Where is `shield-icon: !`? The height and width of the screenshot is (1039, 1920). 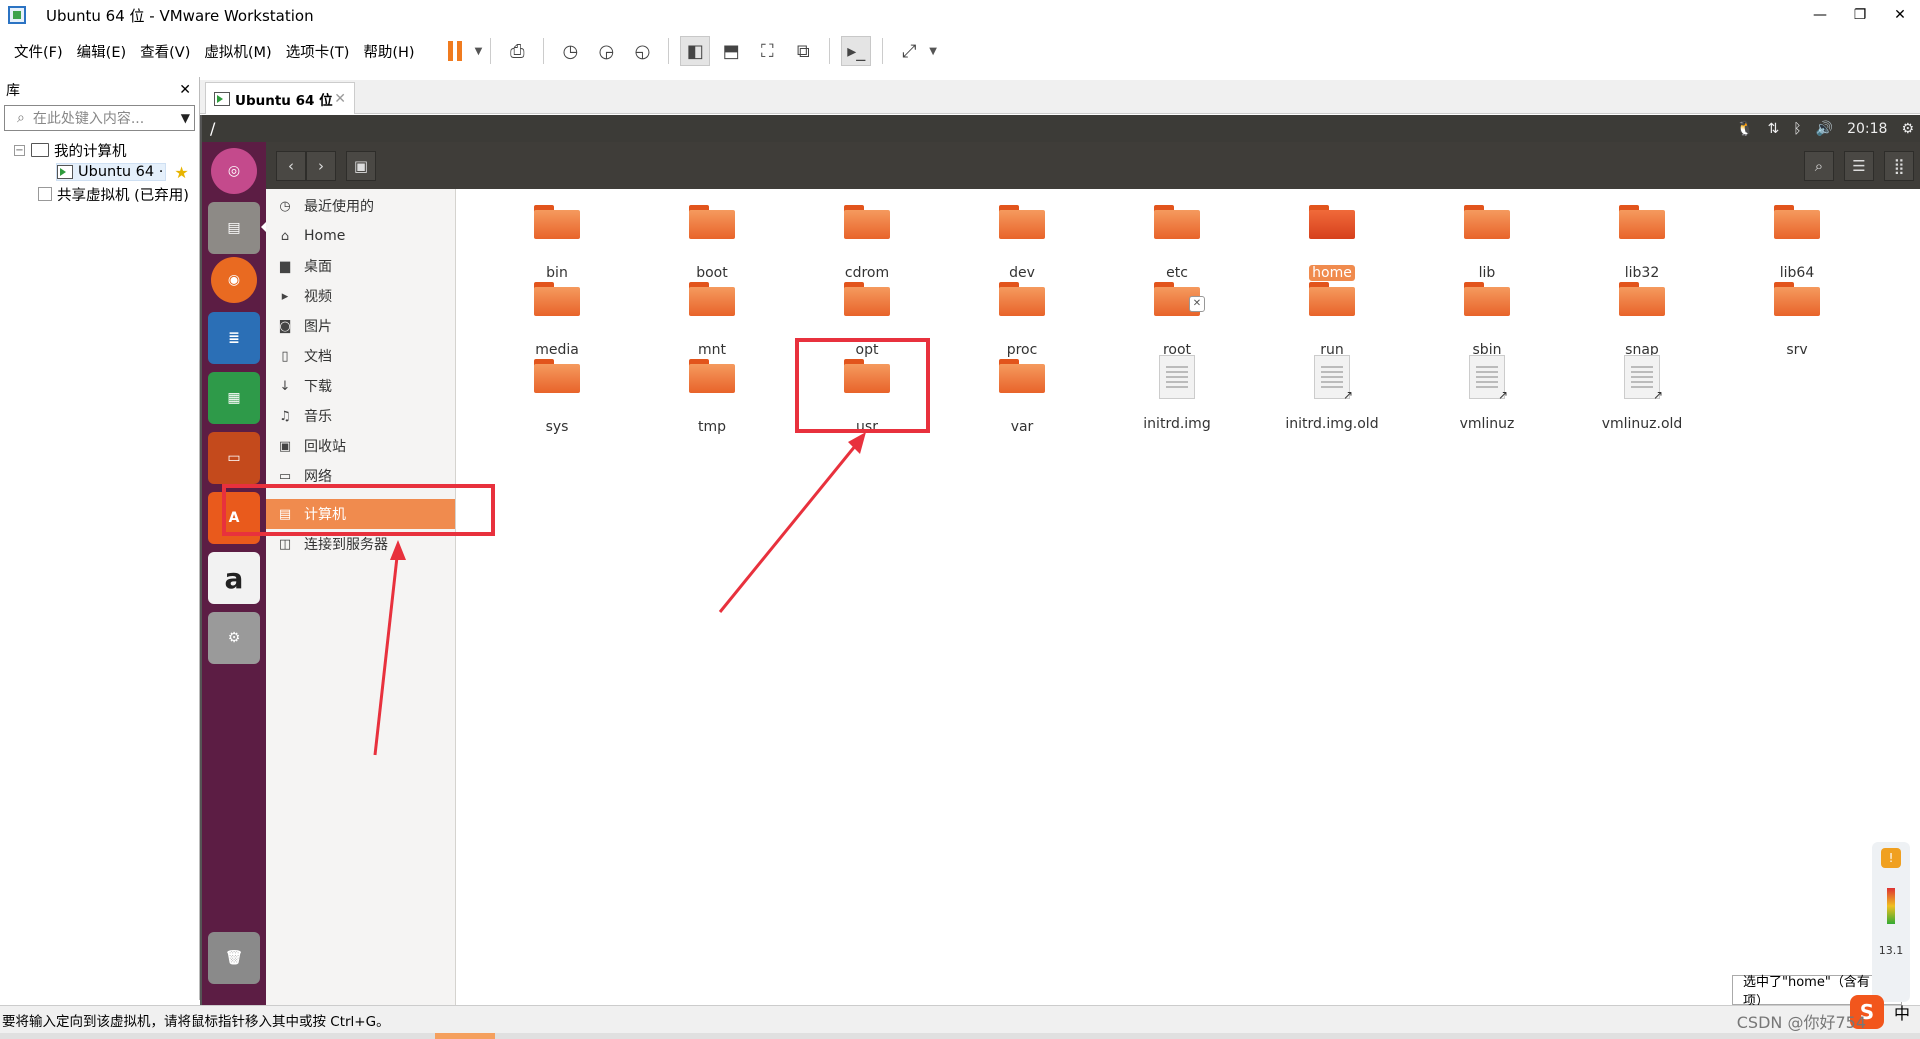 shield-icon: ! is located at coordinates (1891, 858).